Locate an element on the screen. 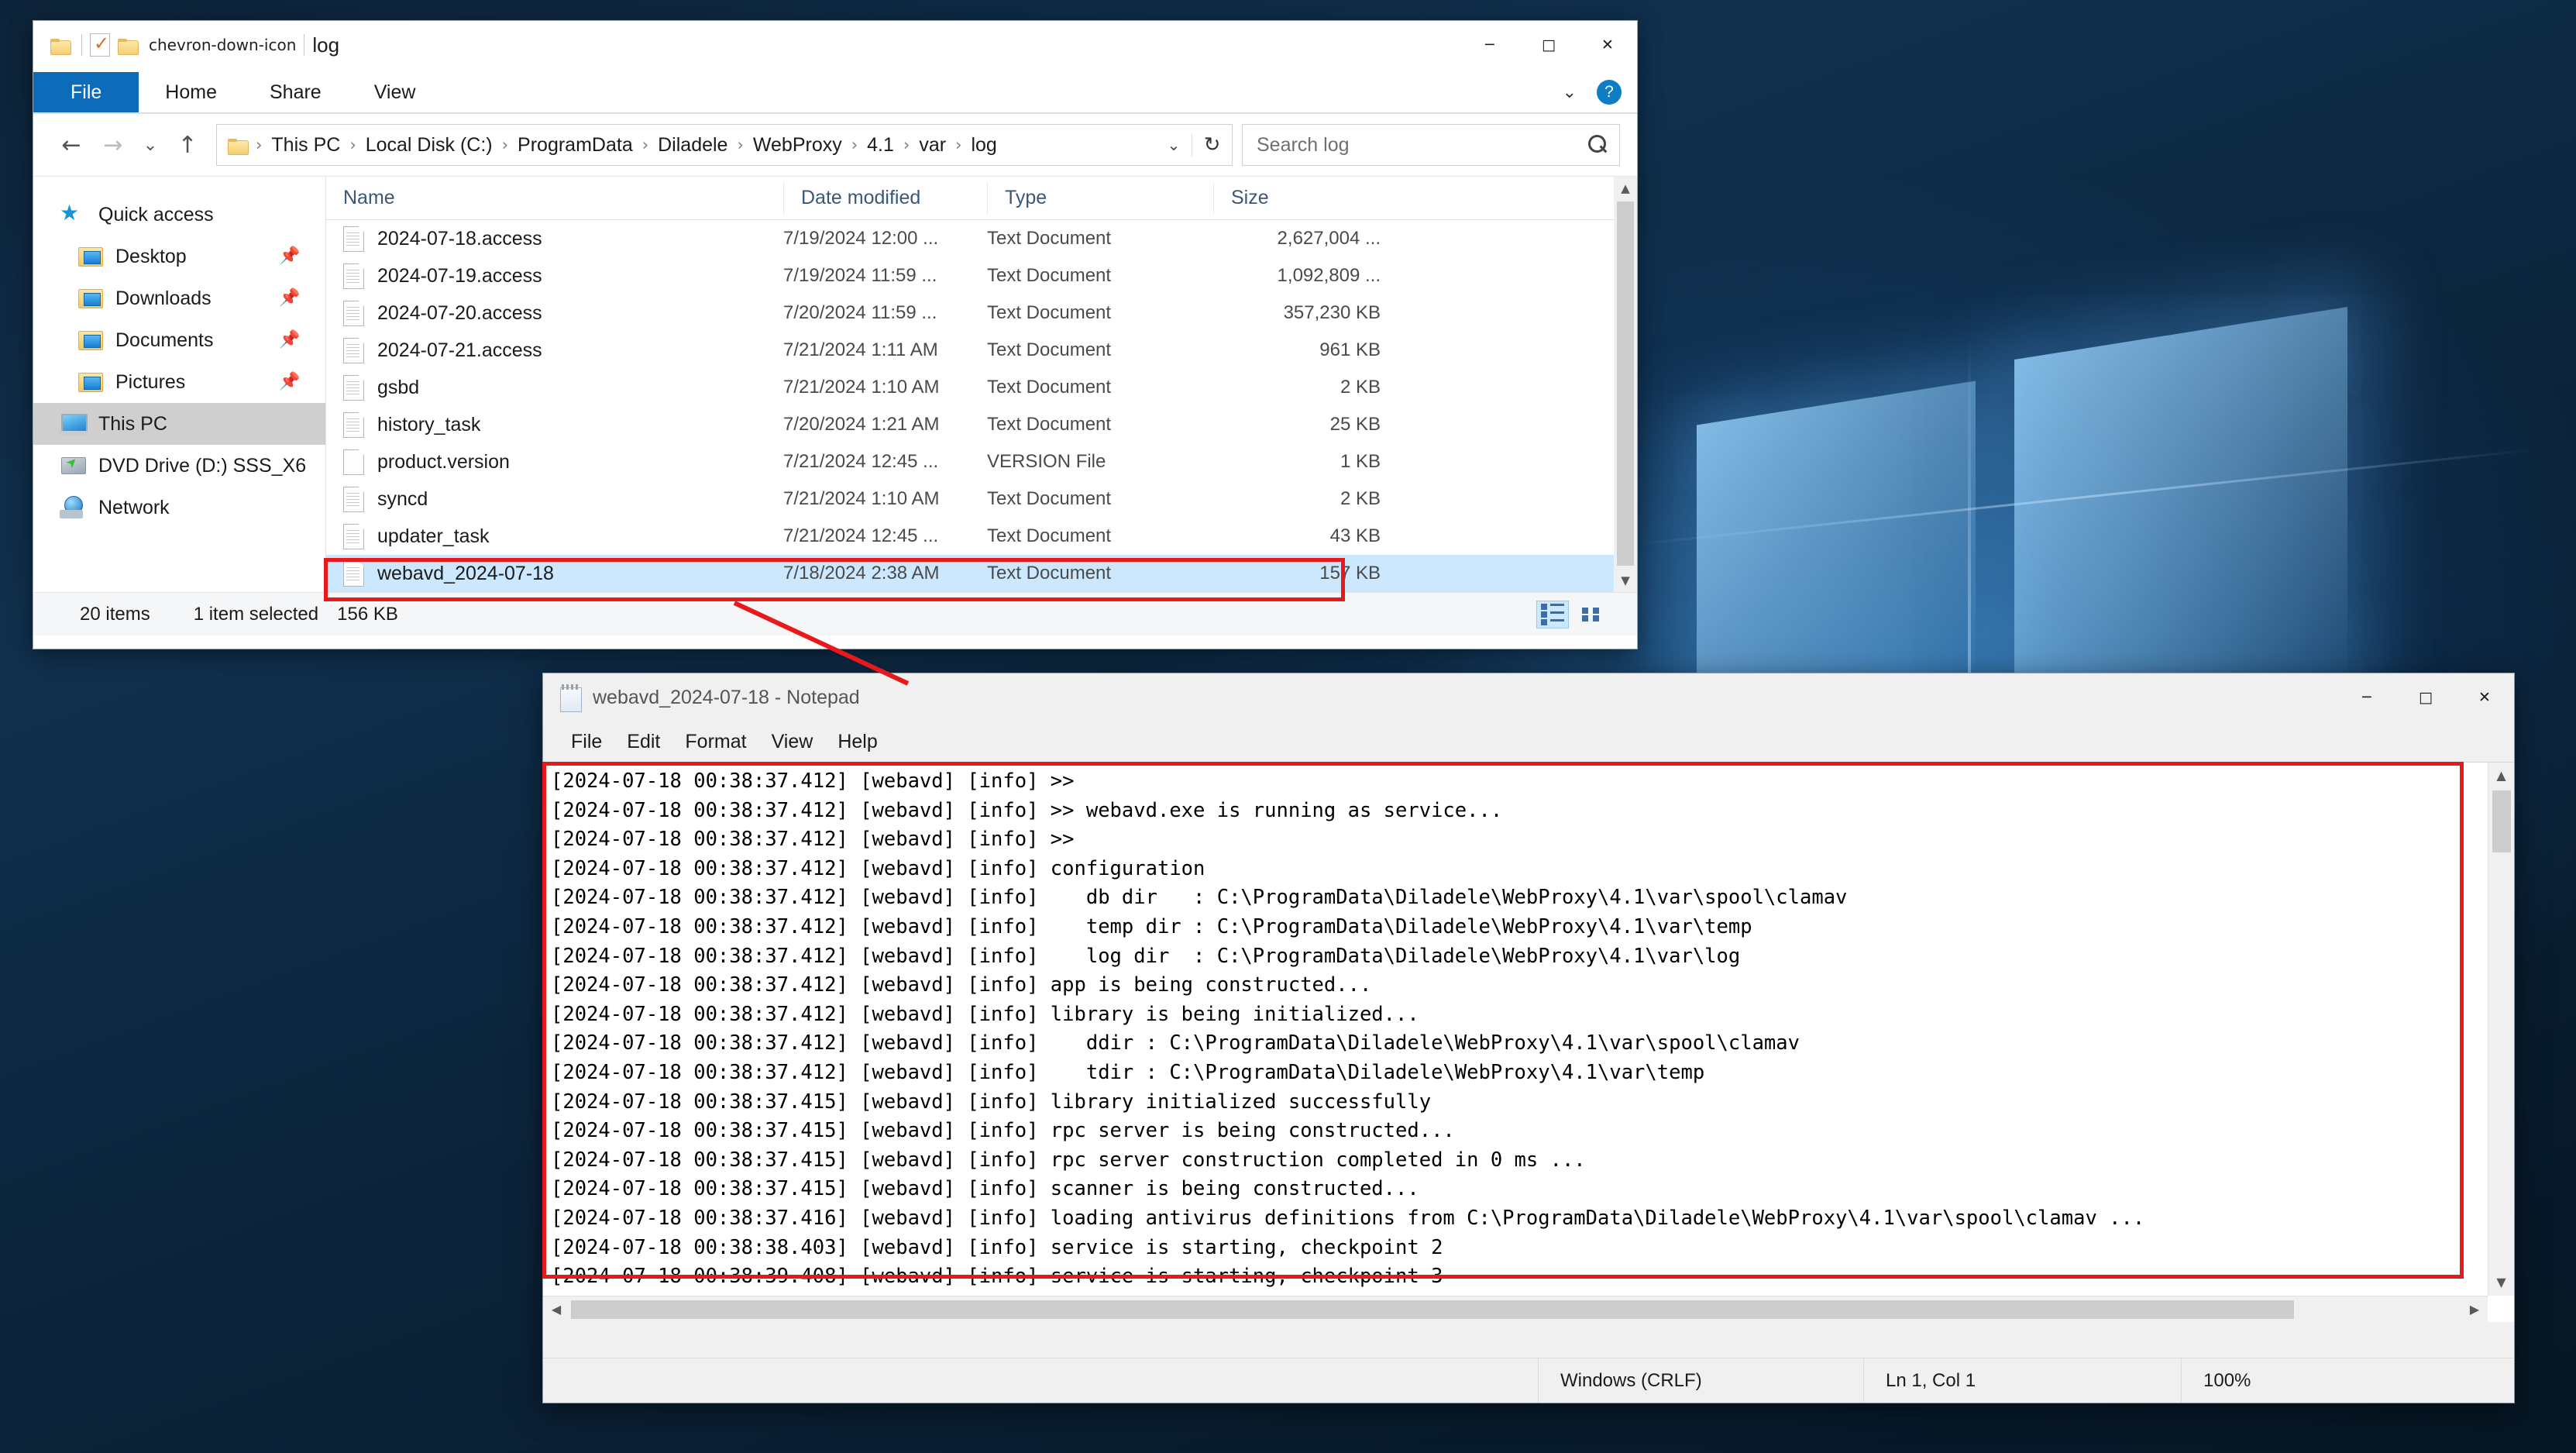  breadcrumb-item-var: var is located at coordinates (932, 145).